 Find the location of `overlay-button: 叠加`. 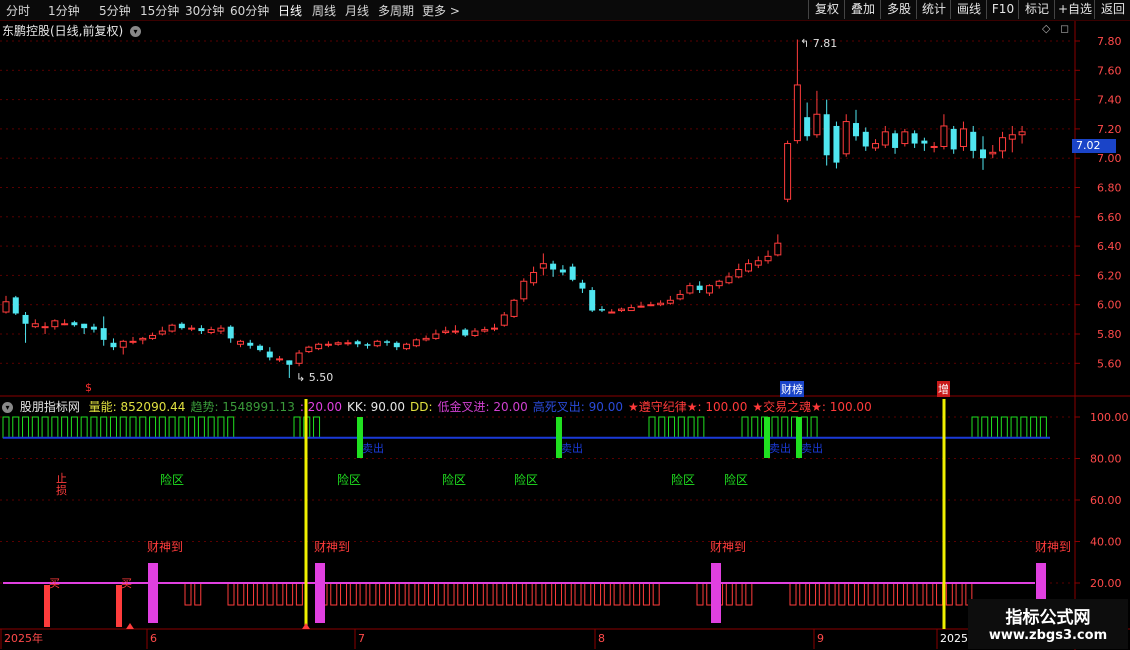

overlay-button: 叠加 is located at coordinates (862, 9).